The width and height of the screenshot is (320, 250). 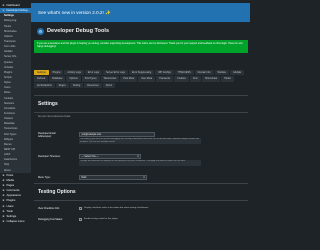 I want to click on sidebar-item-label: Widgets, so click(x=9, y=139).